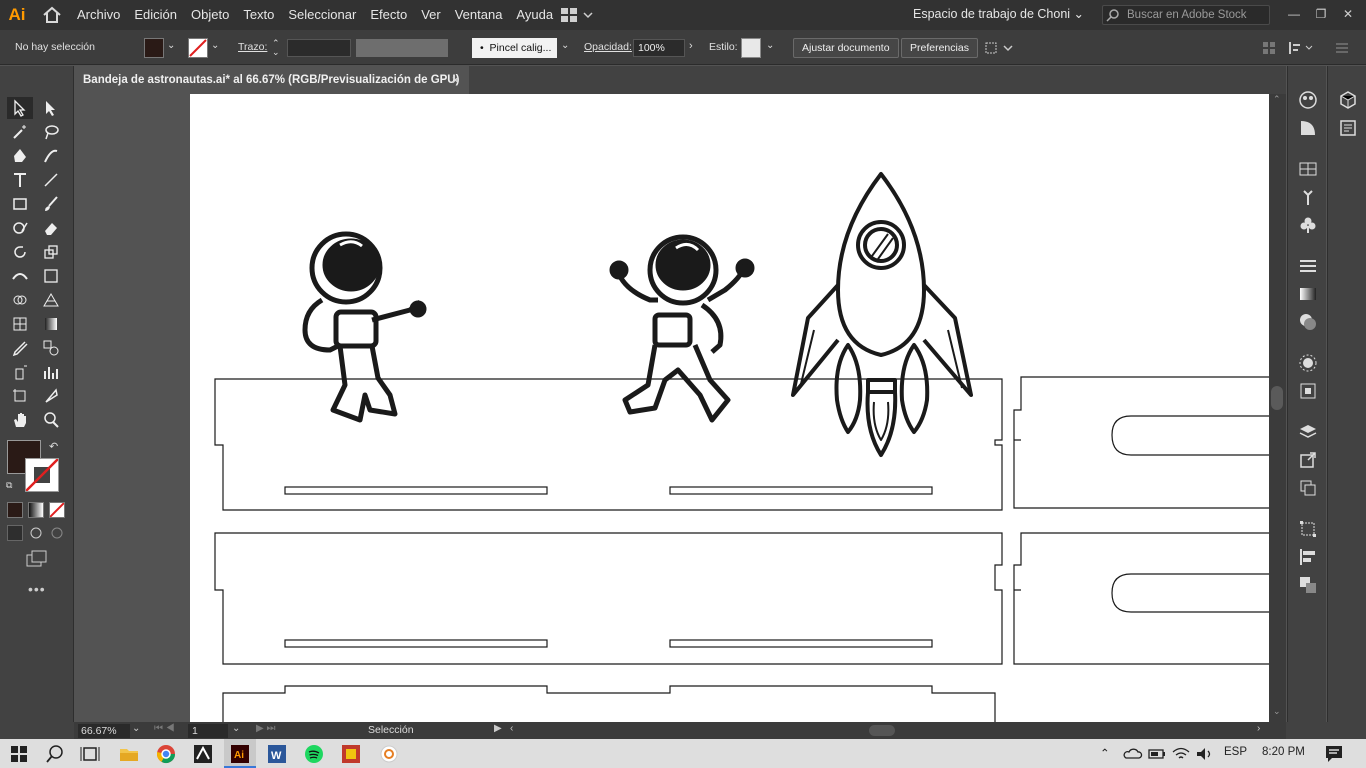 The width and height of the screenshot is (1366, 768). What do you see at coordinates (98, 15) in the screenshot?
I see `menu-archivo: Archivo` at bounding box center [98, 15].